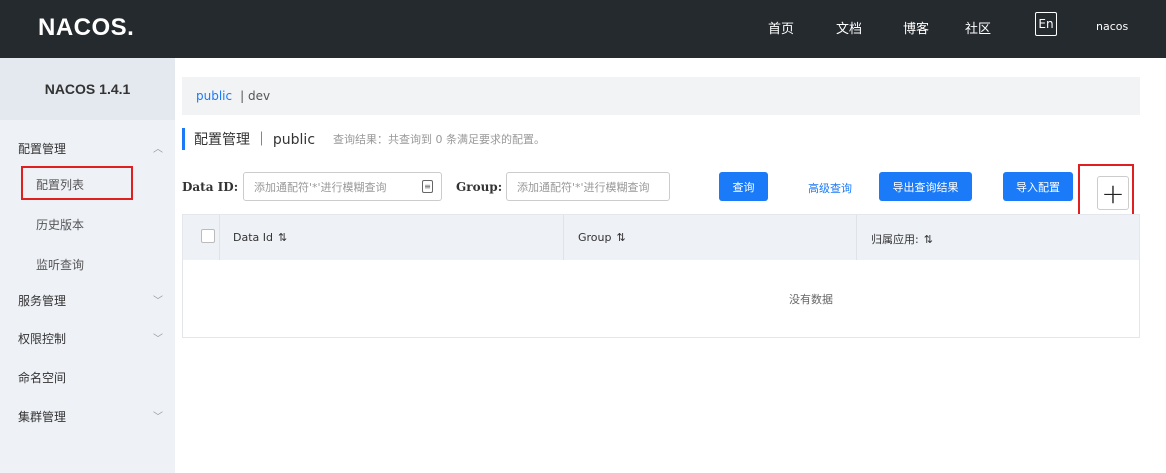 Image resolution: width=1166 pixels, height=473 pixels. What do you see at coordinates (183, 139) in the screenshot?
I see `title-accent-bar` at bounding box center [183, 139].